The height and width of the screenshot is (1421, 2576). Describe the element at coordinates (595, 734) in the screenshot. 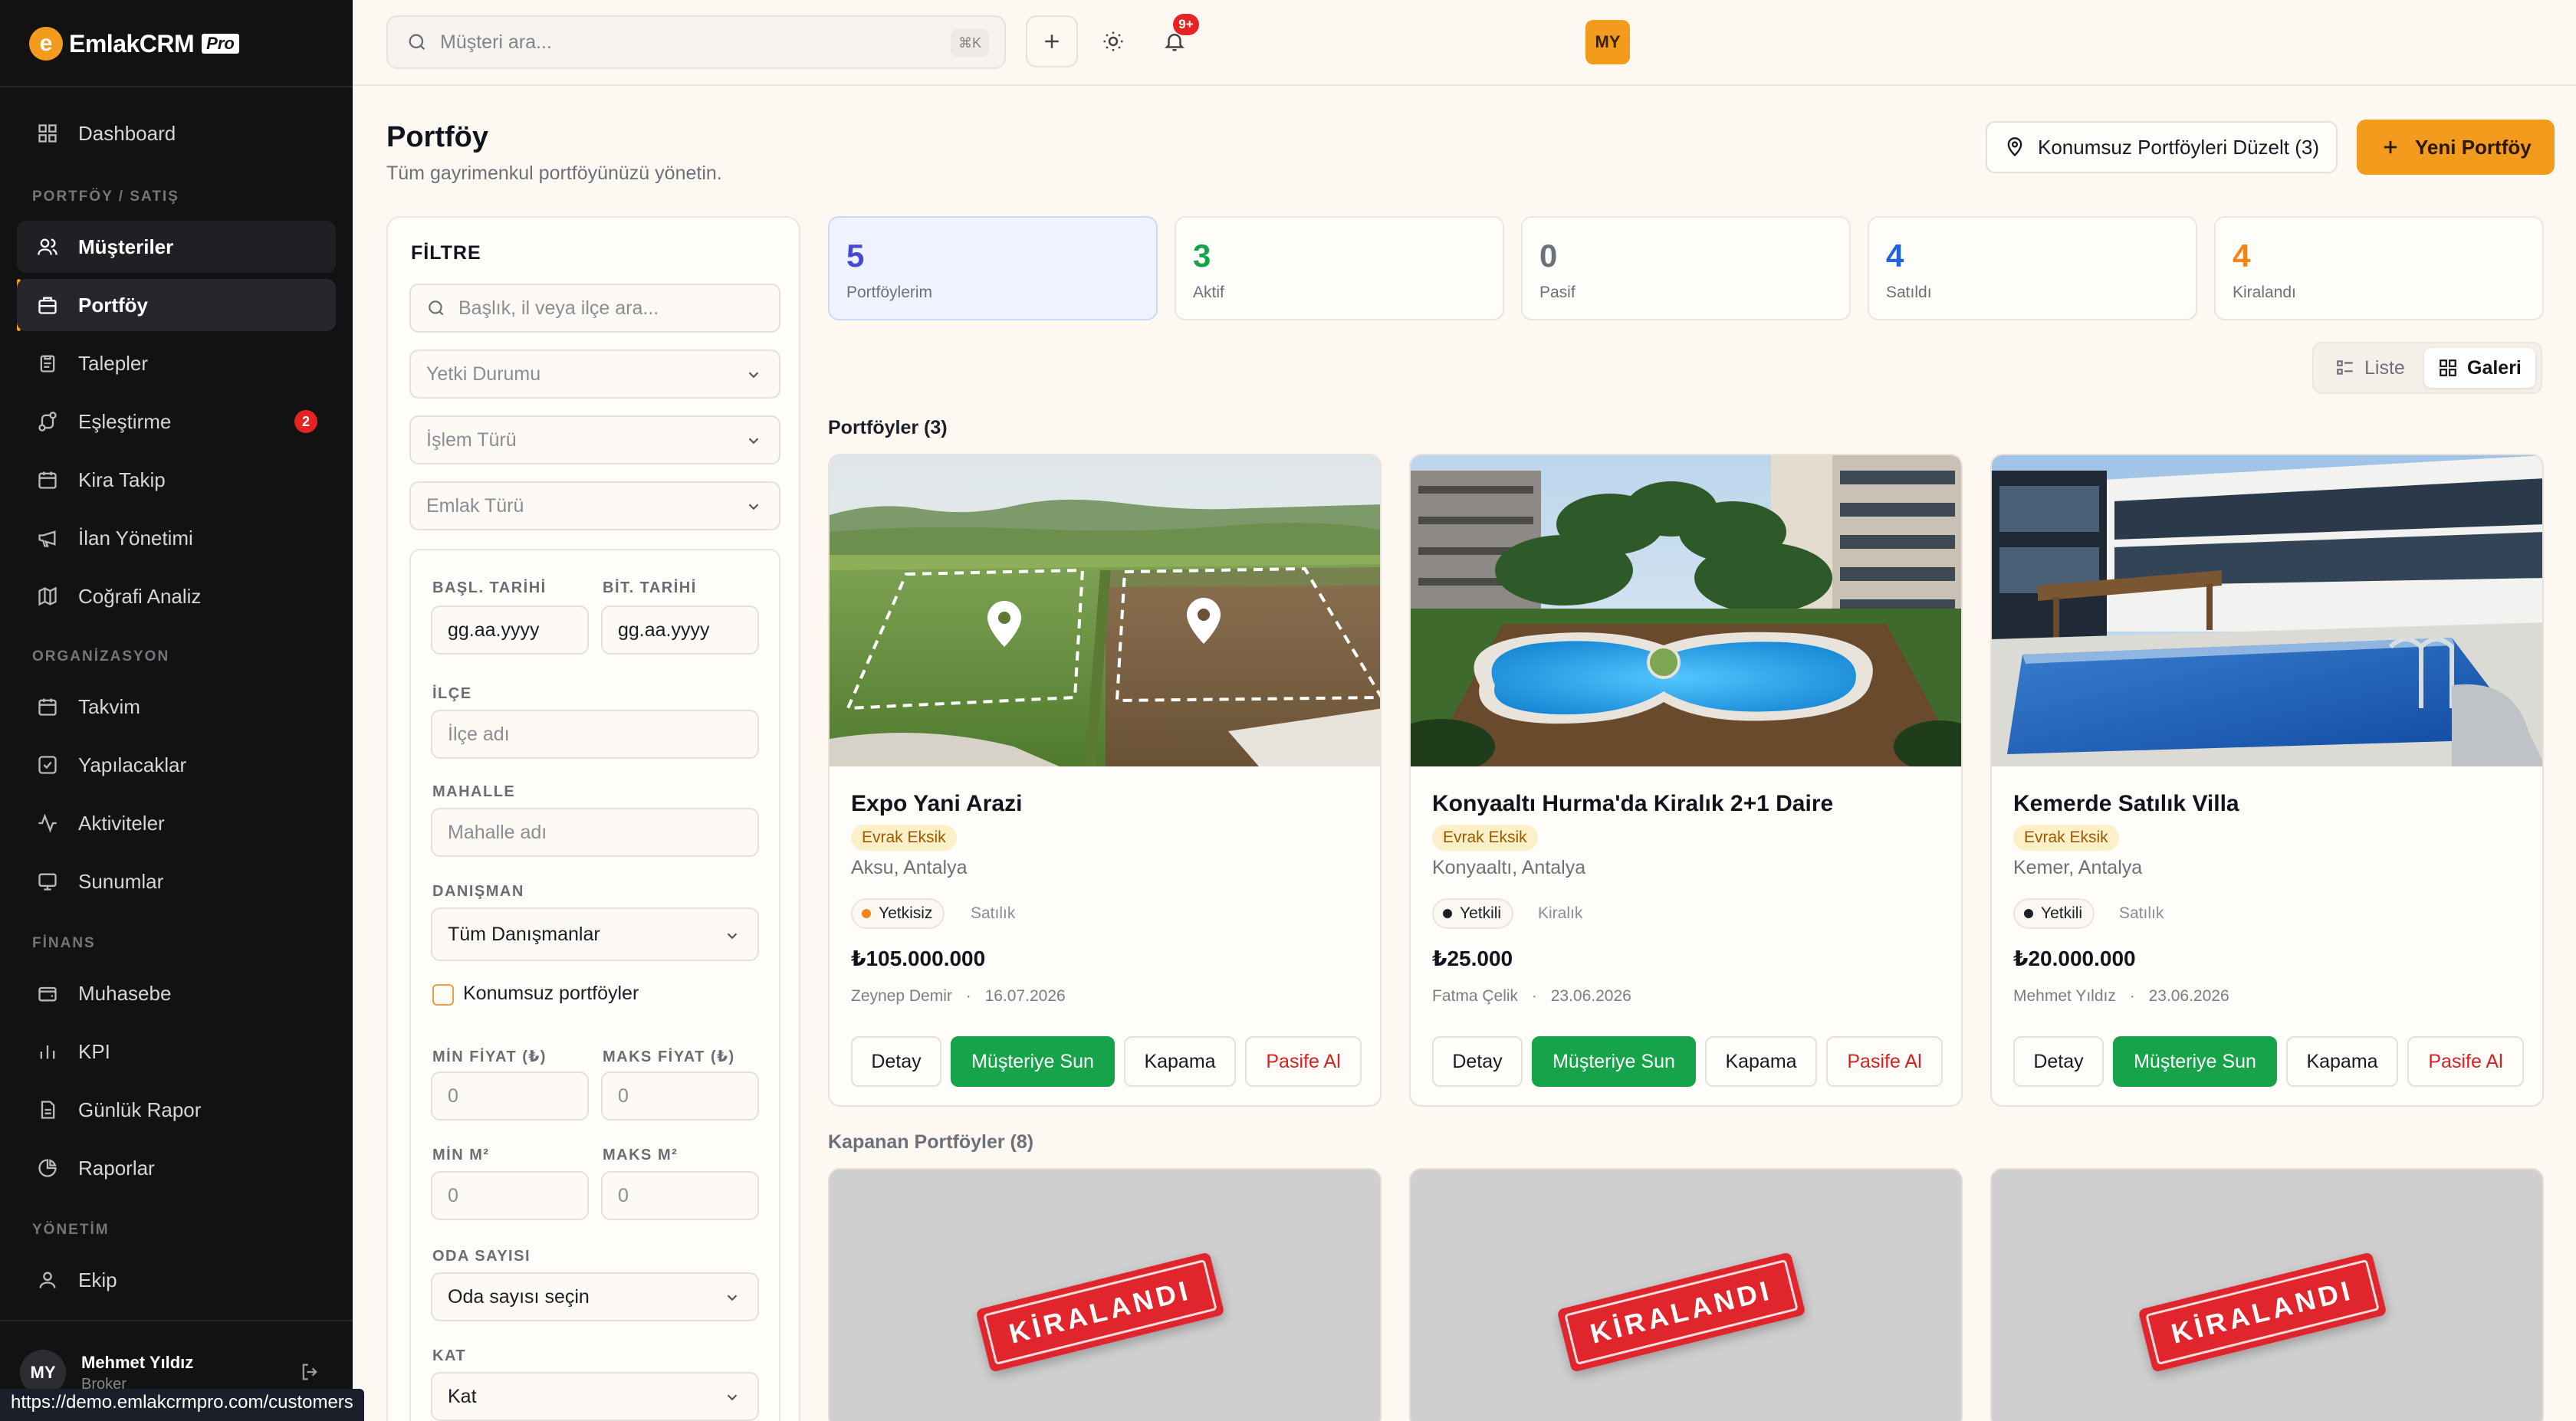

I see `district-input: İlçe adı` at that location.